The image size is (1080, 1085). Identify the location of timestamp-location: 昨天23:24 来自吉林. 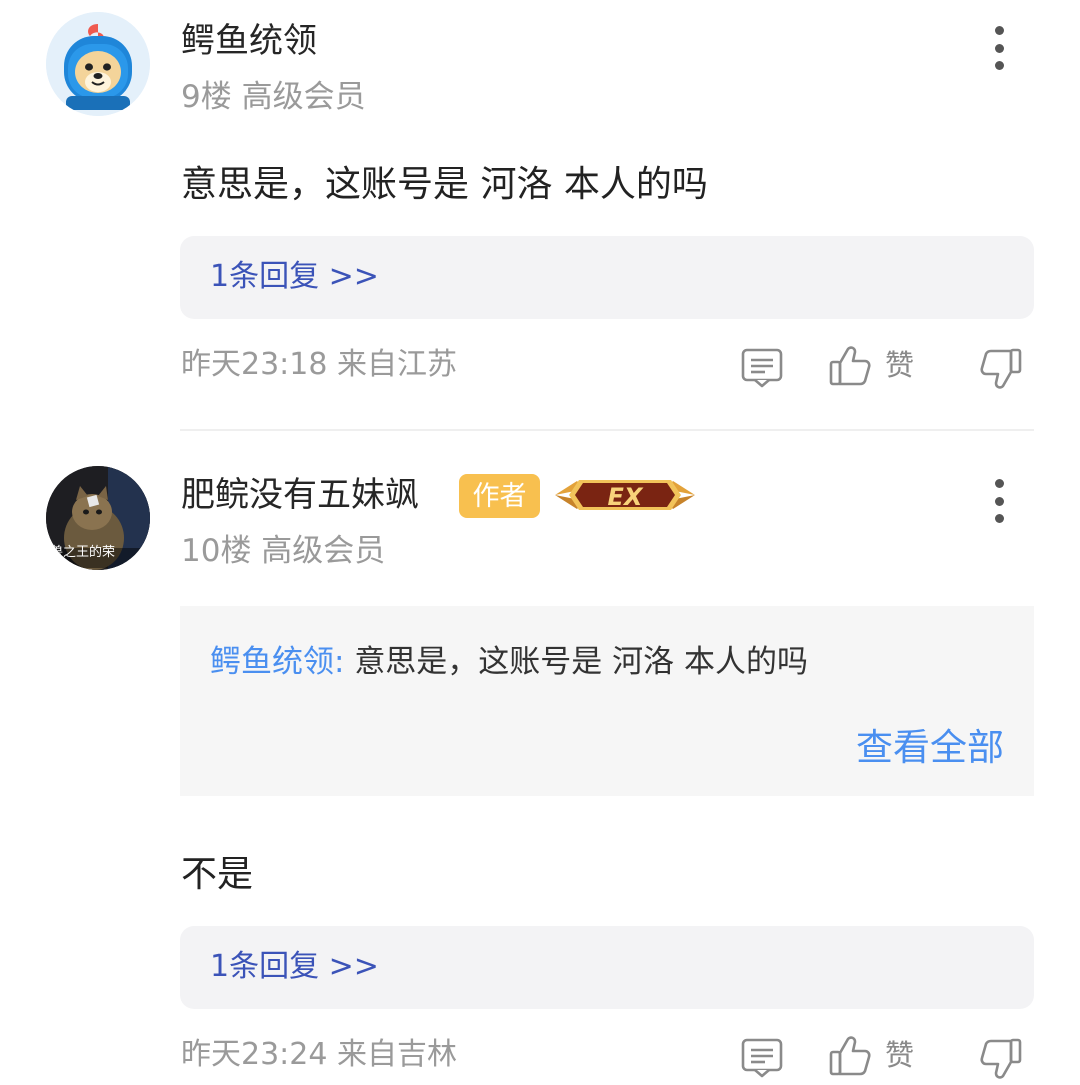
(319, 1054).